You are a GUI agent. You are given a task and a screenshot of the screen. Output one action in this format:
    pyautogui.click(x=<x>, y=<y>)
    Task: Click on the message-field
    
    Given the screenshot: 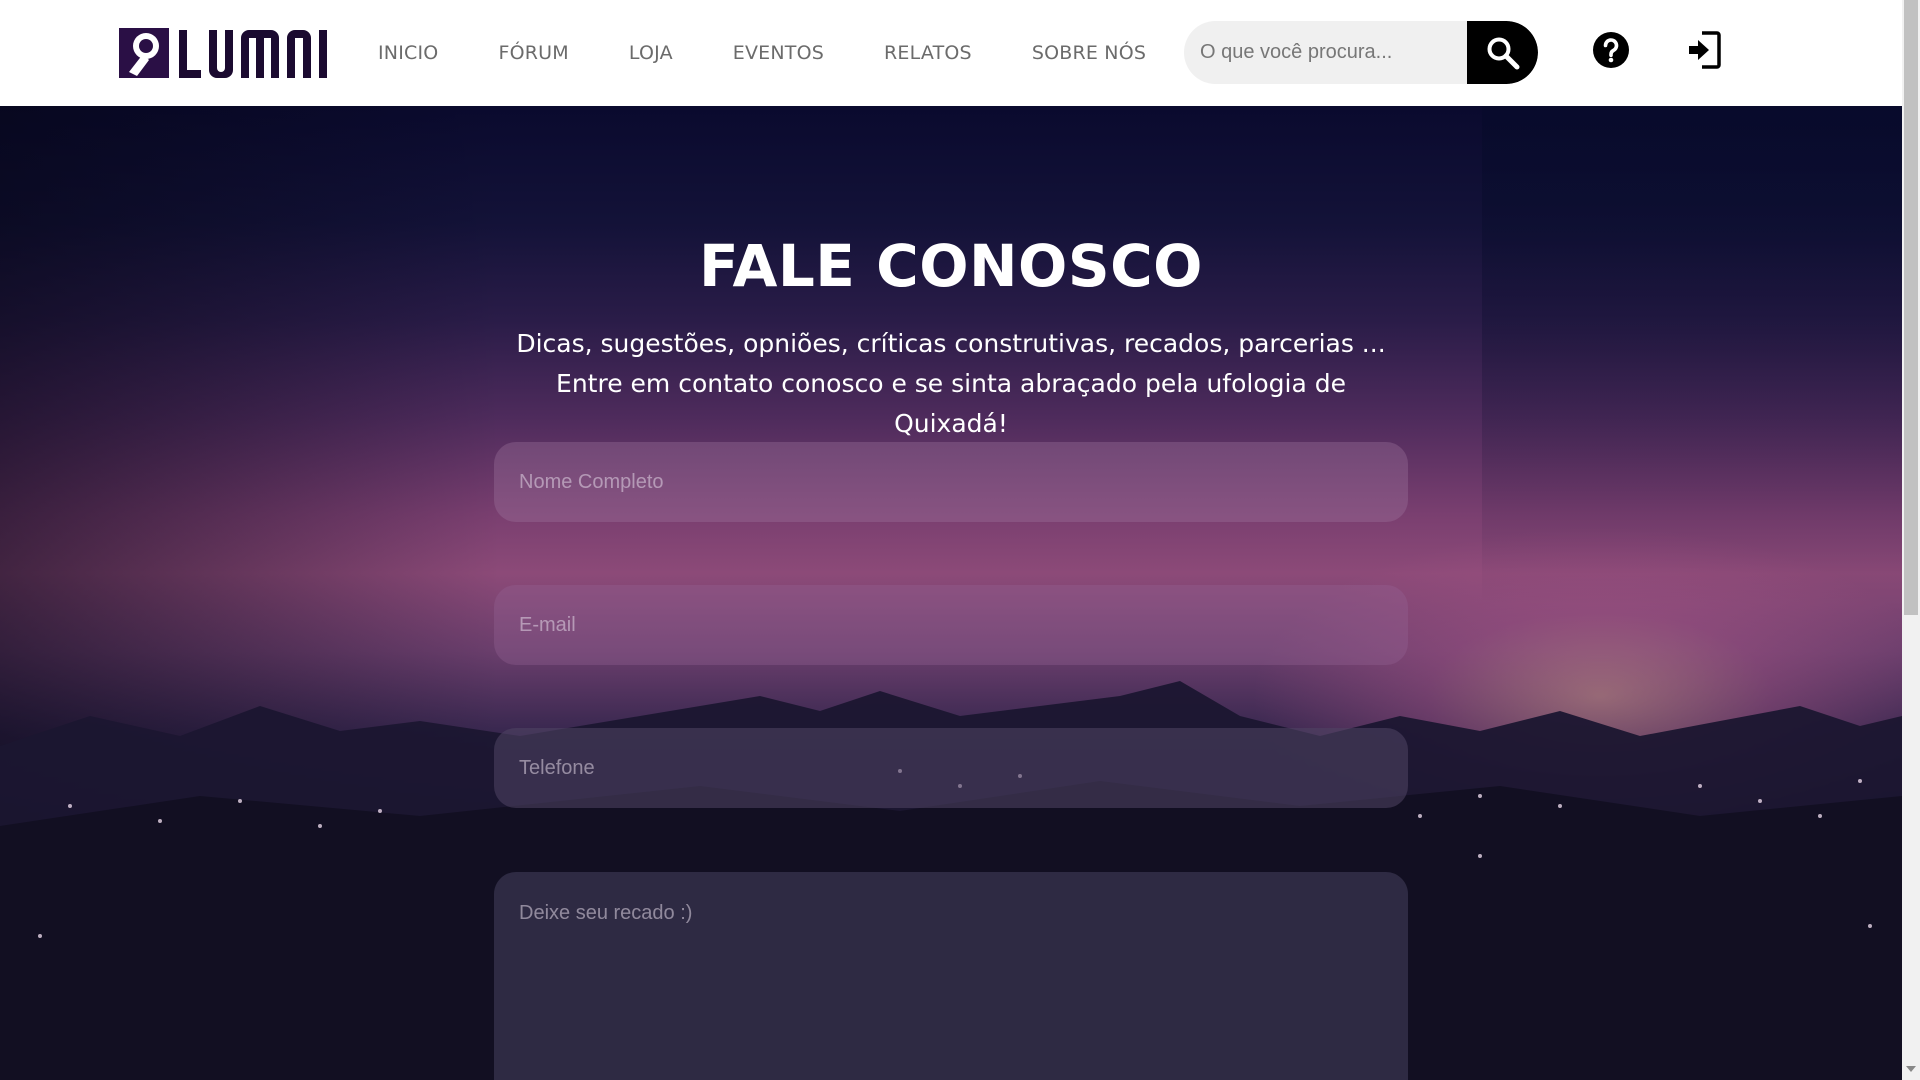 What is the action you would take?
    pyautogui.click(x=951, y=976)
    